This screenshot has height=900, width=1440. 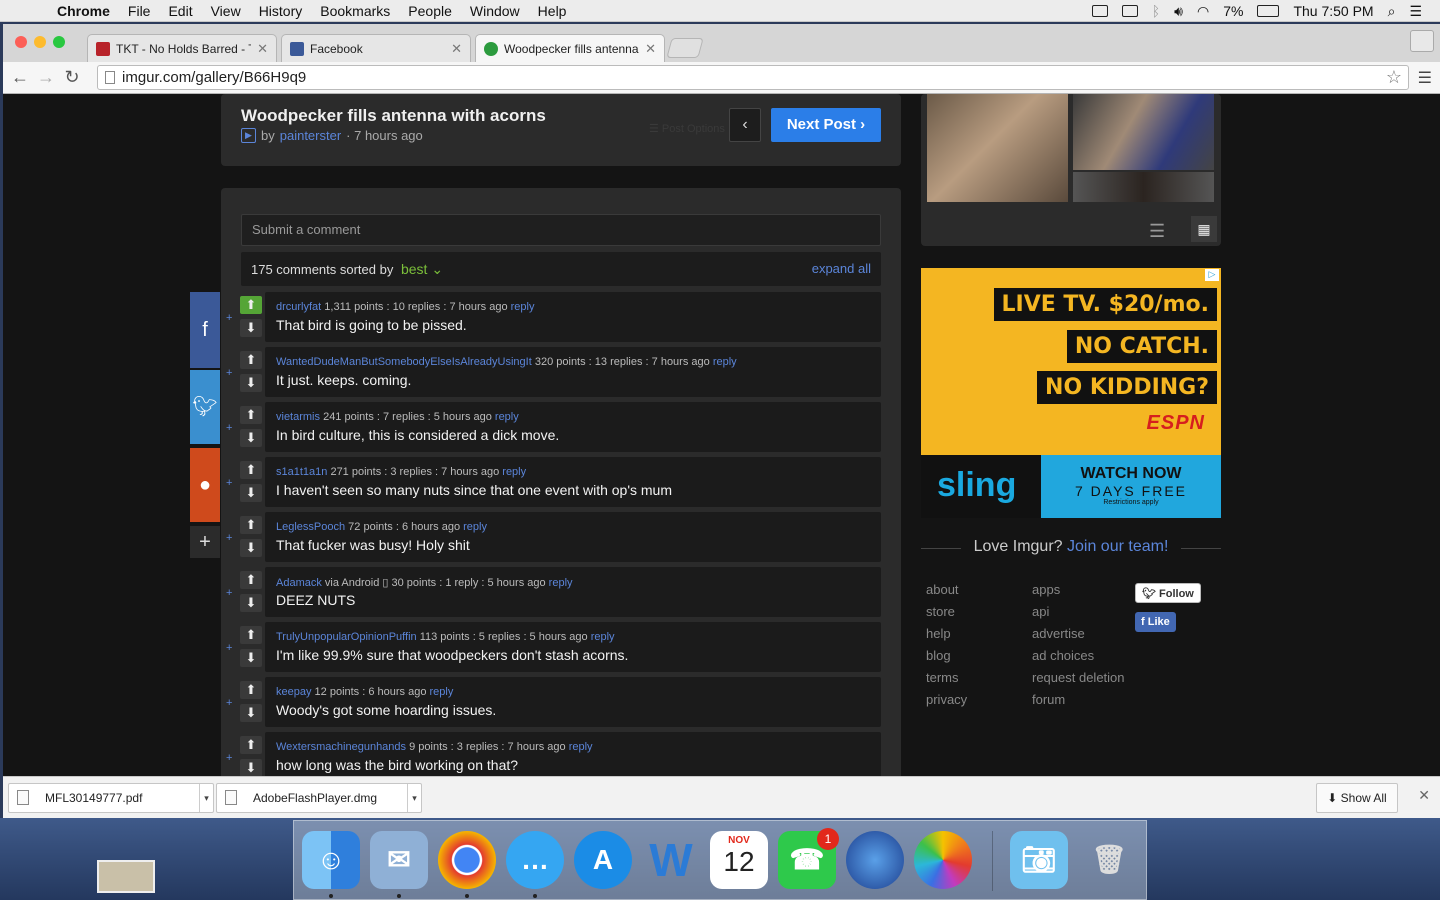 I want to click on footer-link-forum: forum, so click(x=1048, y=699).